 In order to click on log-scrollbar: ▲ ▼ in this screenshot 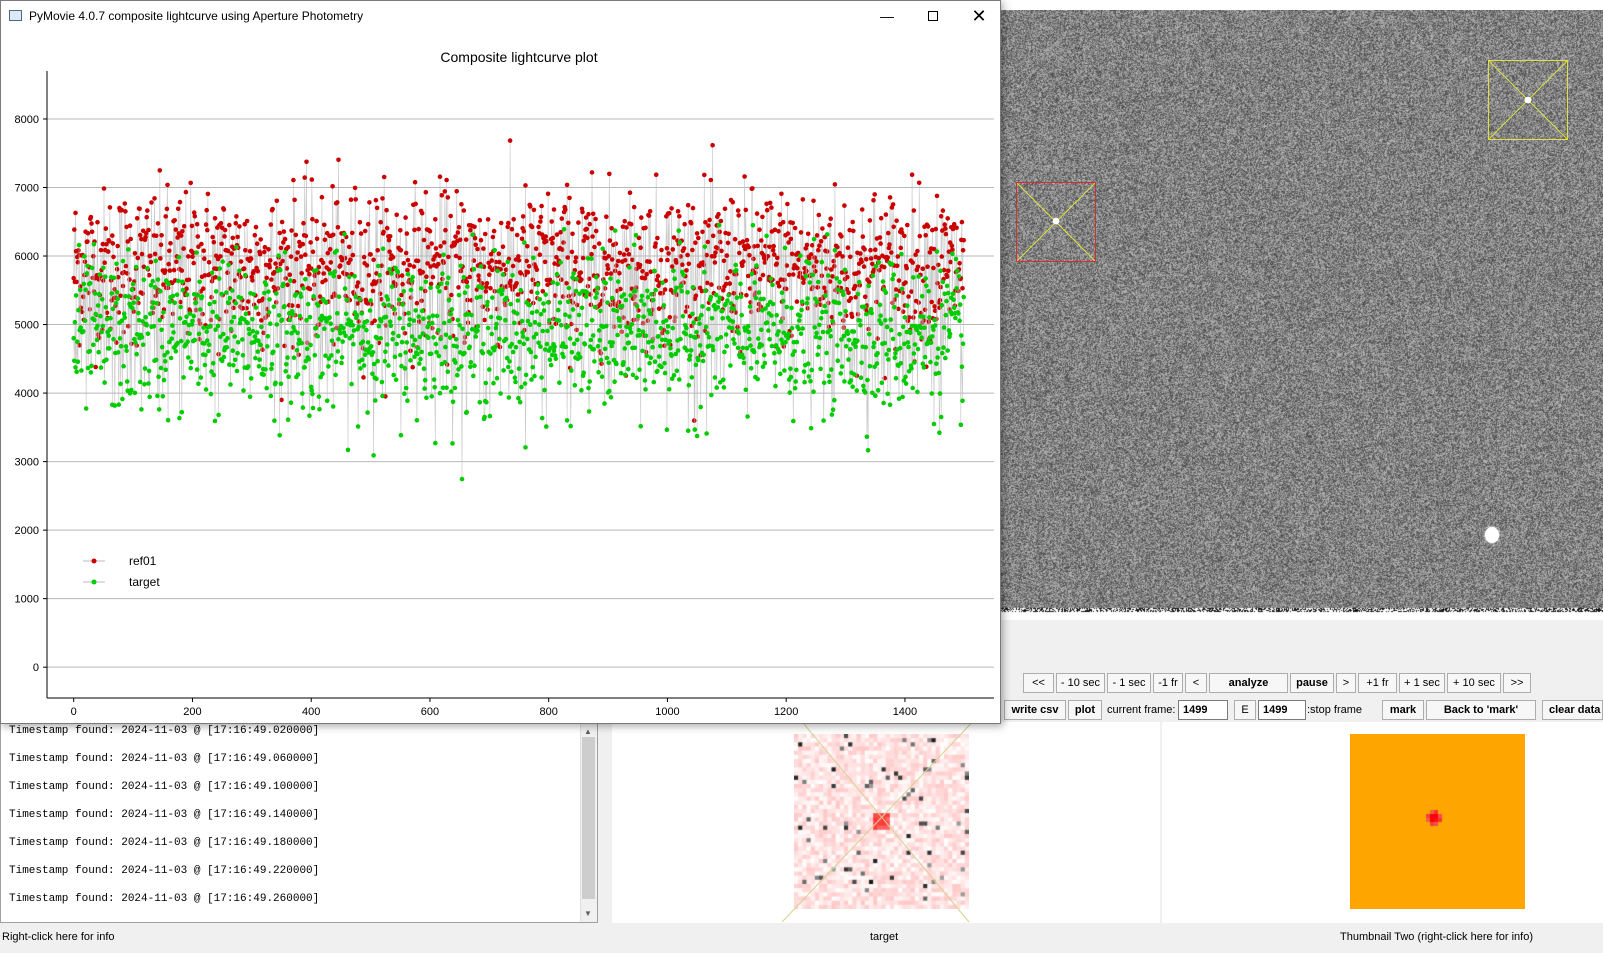, I will do `click(588, 822)`.